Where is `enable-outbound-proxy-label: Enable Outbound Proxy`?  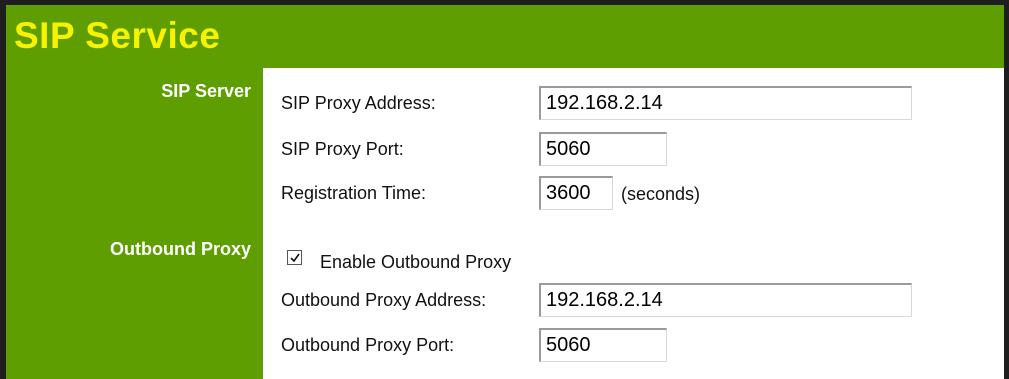 enable-outbound-proxy-label: Enable Outbound Proxy is located at coordinates (415, 262).